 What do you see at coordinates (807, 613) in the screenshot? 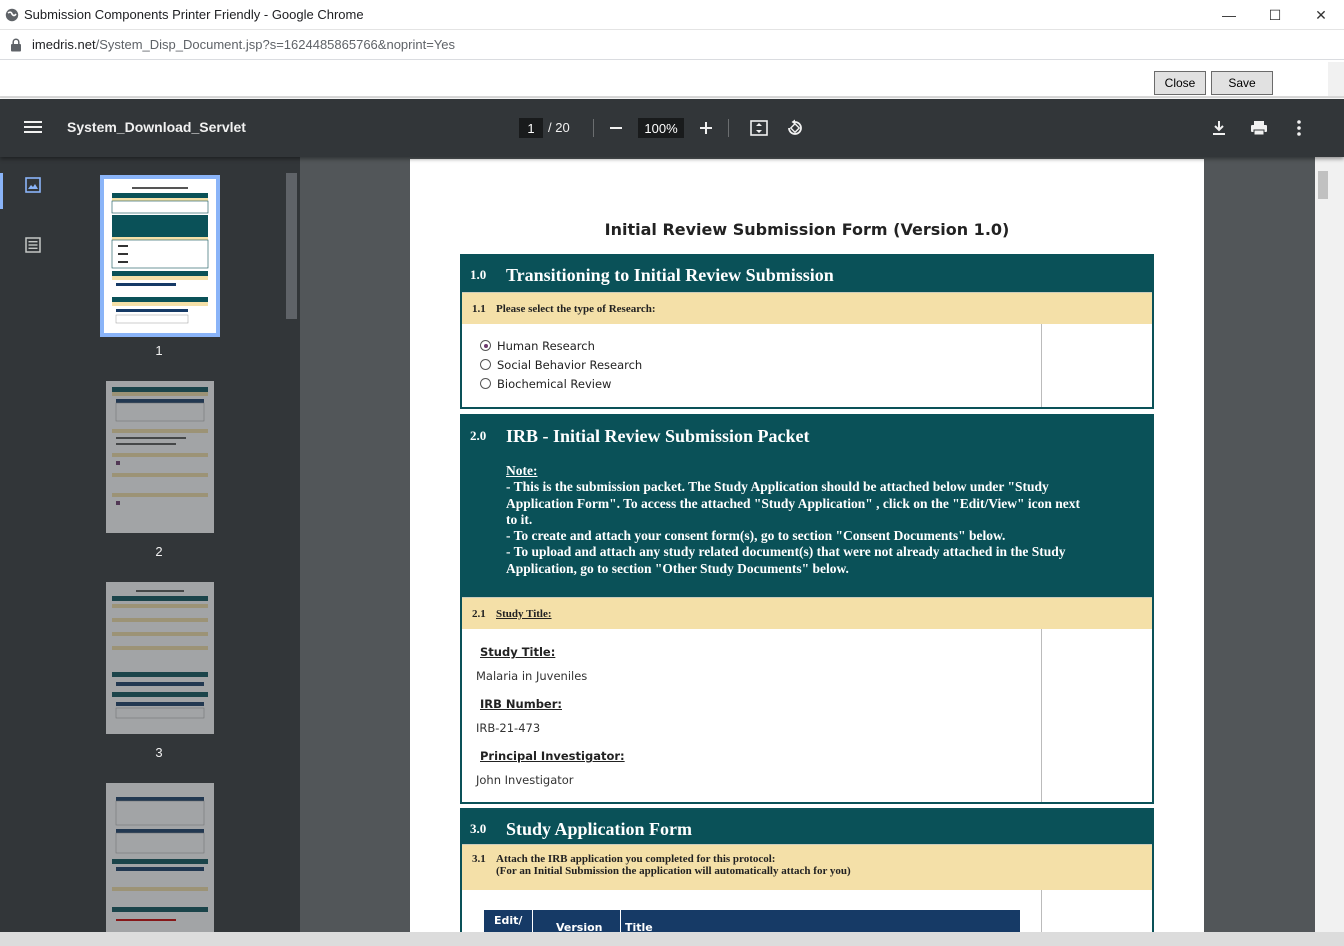
I see `subsection-2-1: 2.1 Study Title:` at bounding box center [807, 613].